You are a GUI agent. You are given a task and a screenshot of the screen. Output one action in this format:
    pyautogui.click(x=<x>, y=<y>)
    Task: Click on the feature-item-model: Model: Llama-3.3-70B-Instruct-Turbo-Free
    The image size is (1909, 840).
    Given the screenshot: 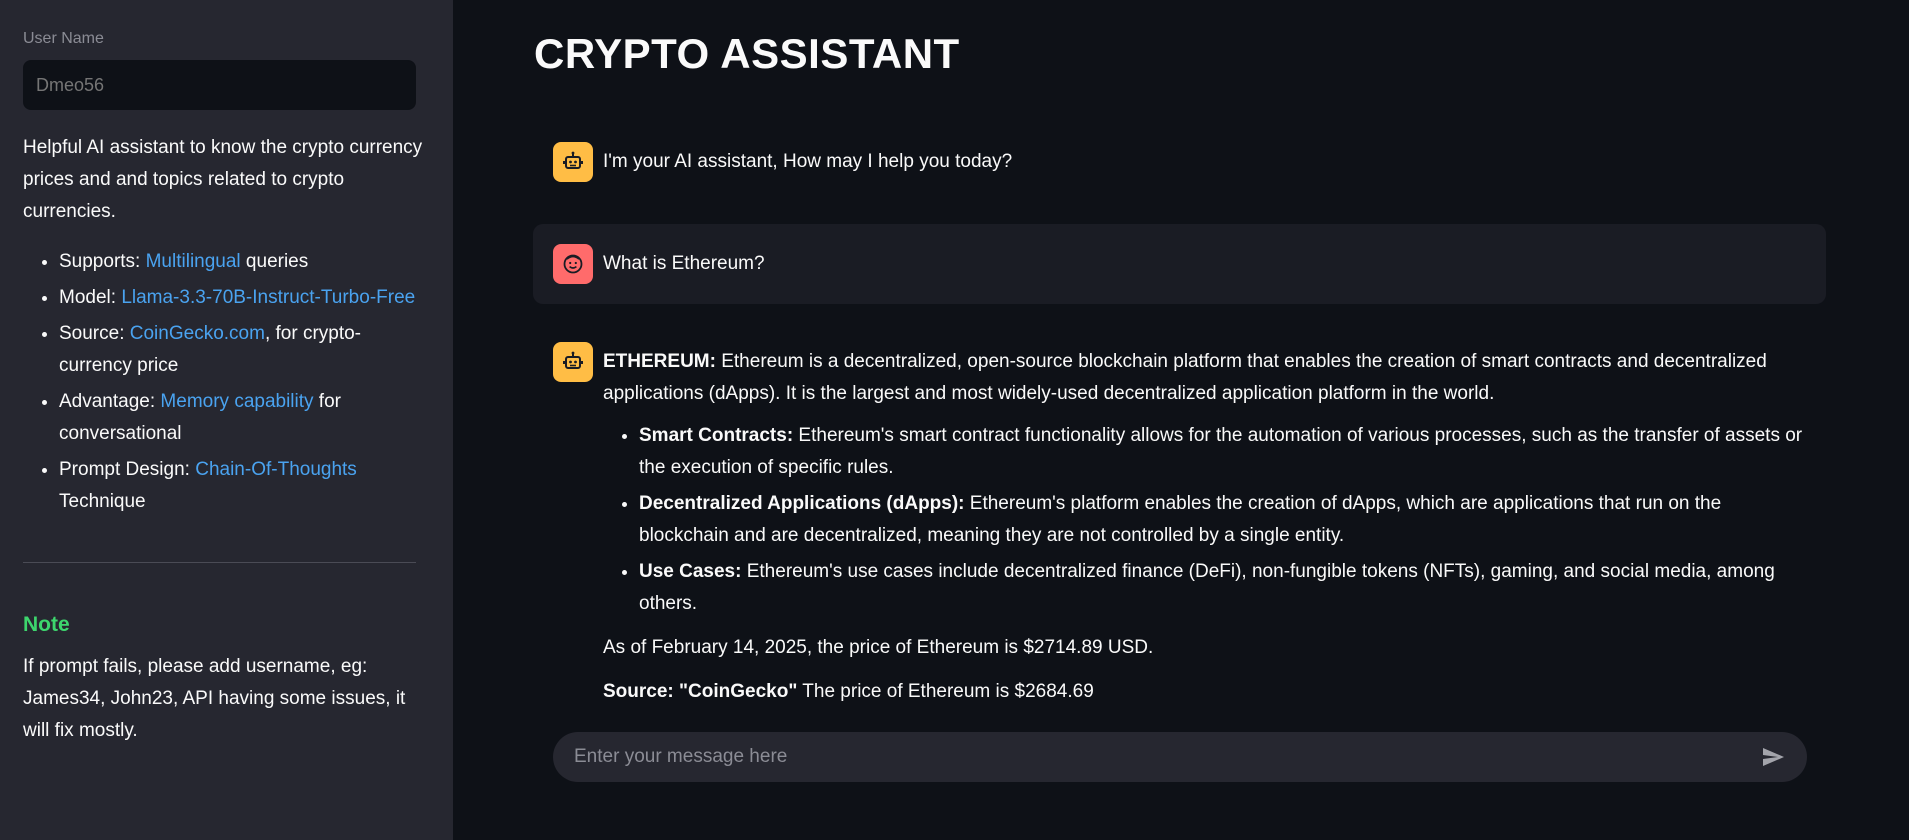 What is the action you would take?
    pyautogui.click(x=244, y=298)
    